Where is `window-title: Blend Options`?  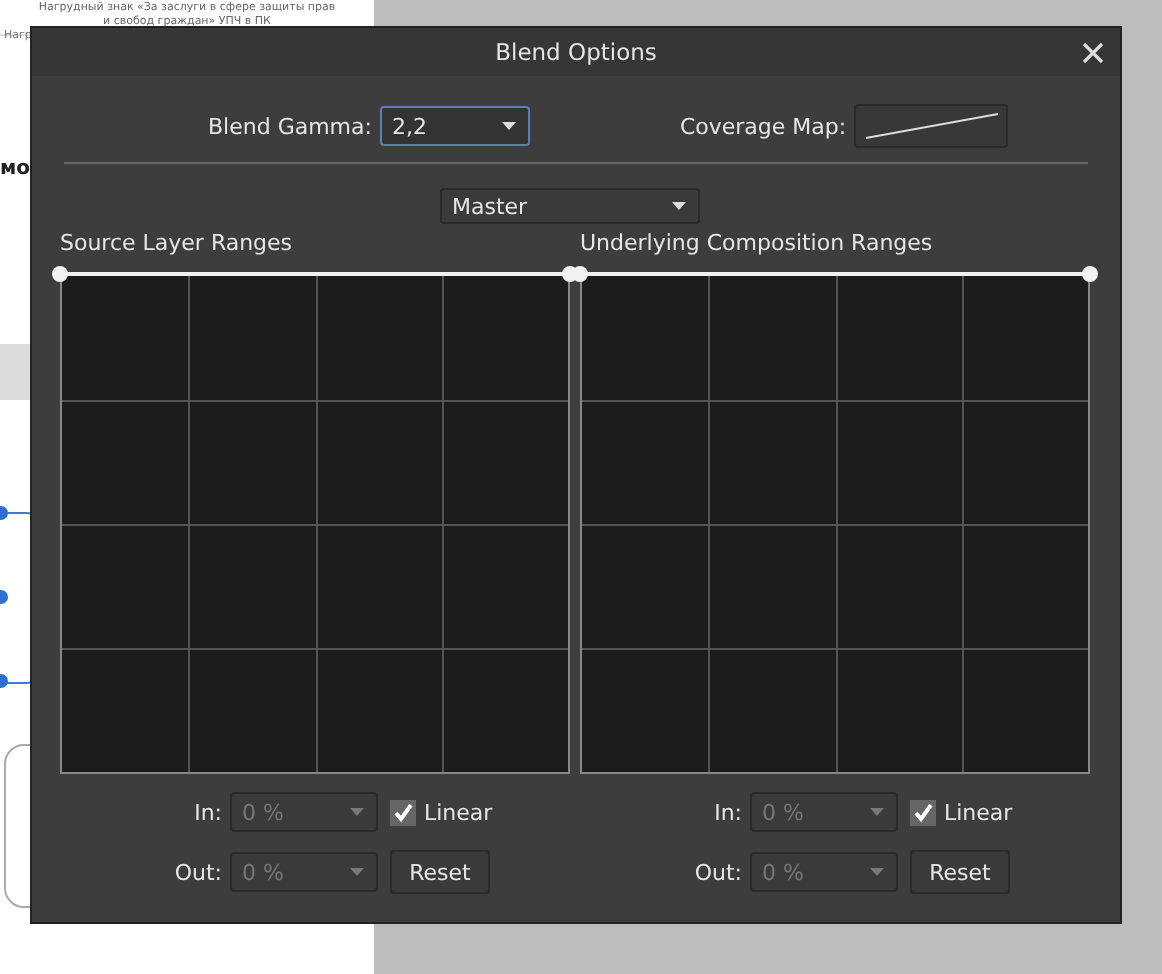 window-title: Blend Options is located at coordinates (576, 52).